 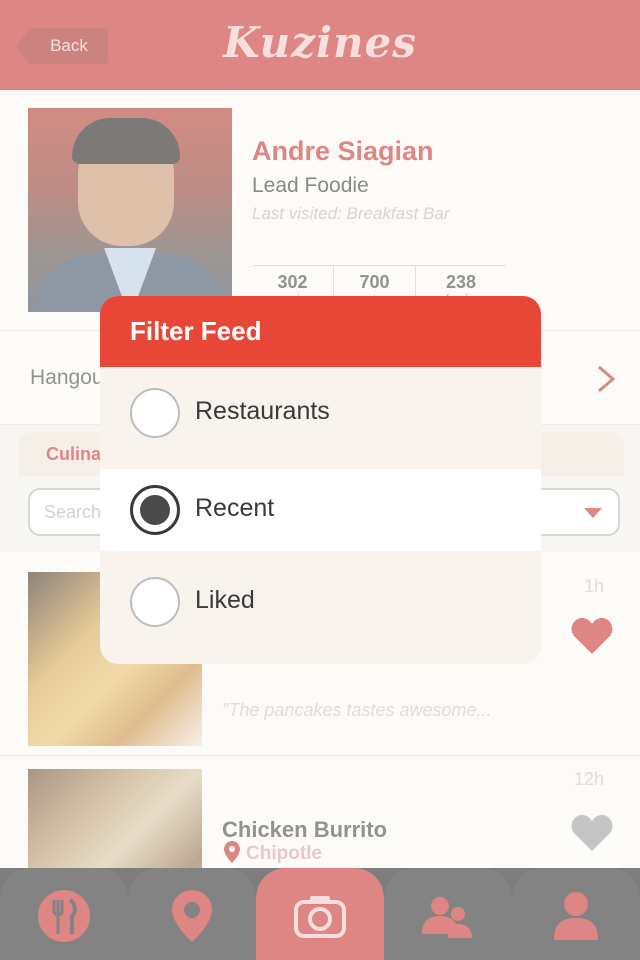 I want to click on radio-button-selected, so click(x=155, y=510).